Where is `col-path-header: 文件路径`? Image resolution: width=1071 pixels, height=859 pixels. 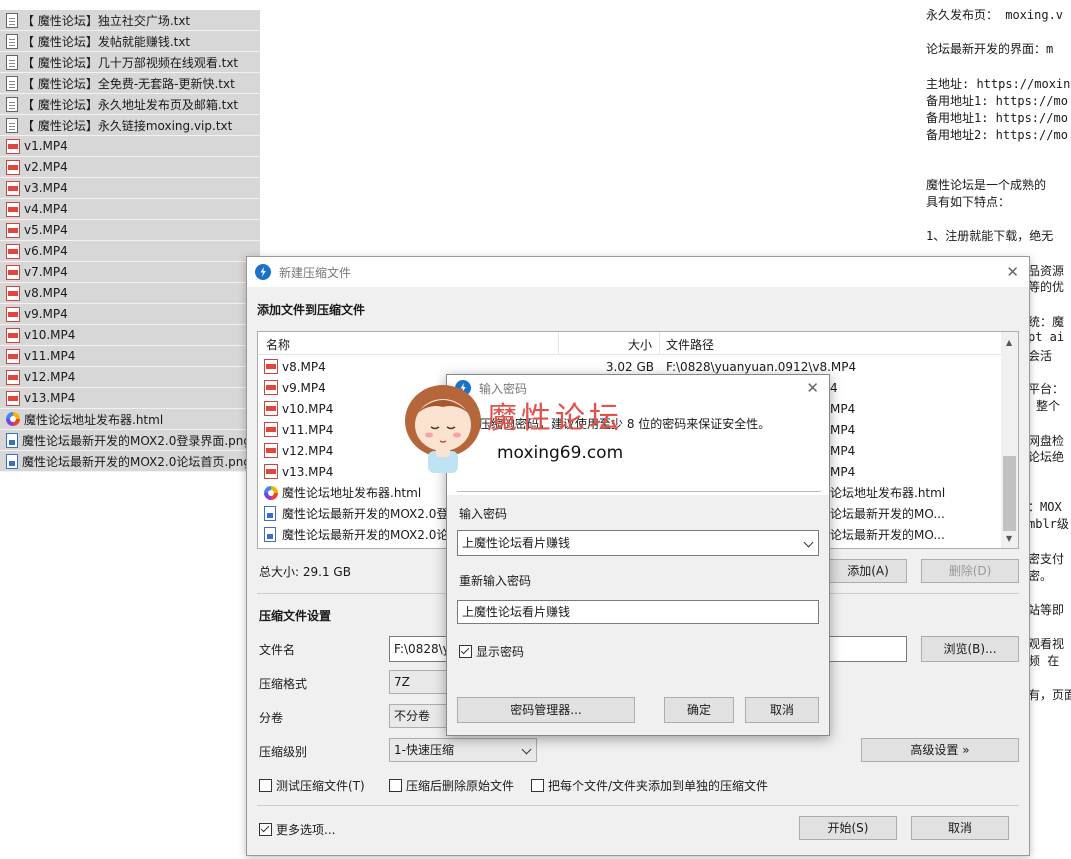
col-path-header: 文件路径 is located at coordinates (690, 344).